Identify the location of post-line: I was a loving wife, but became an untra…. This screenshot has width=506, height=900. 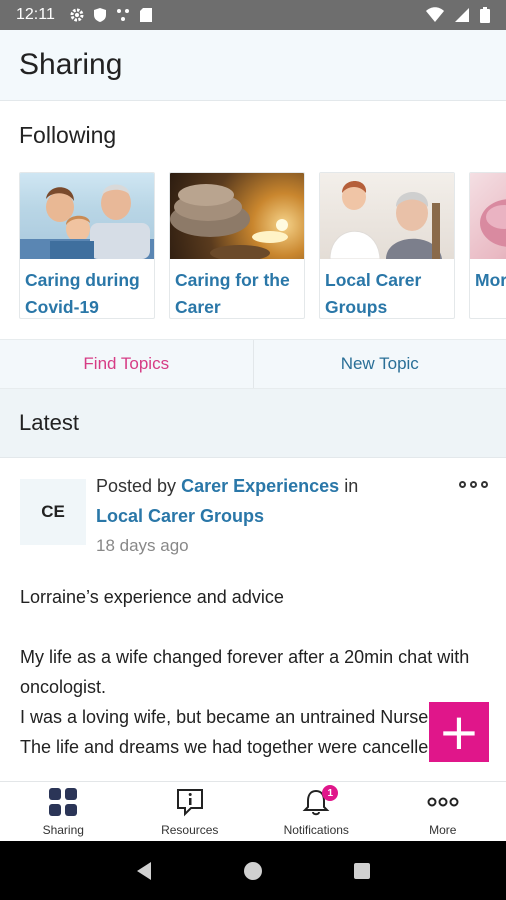
(251, 717).